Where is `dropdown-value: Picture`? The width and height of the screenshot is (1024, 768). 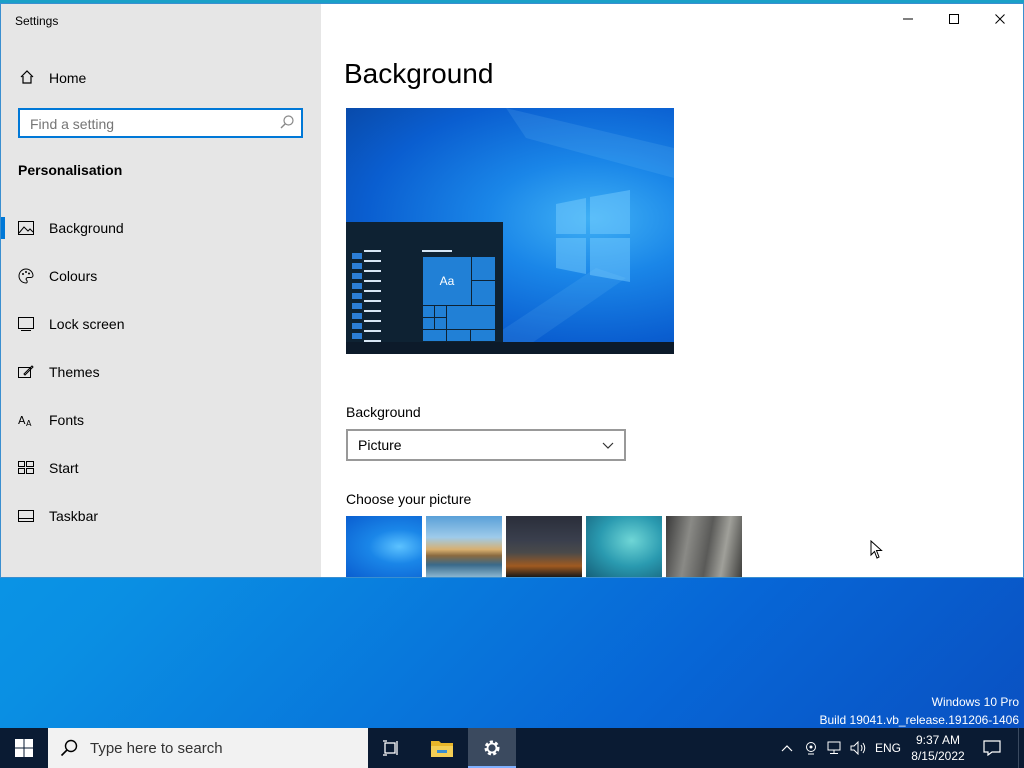
dropdown-value: Picture is located at coordinates (380, 445).